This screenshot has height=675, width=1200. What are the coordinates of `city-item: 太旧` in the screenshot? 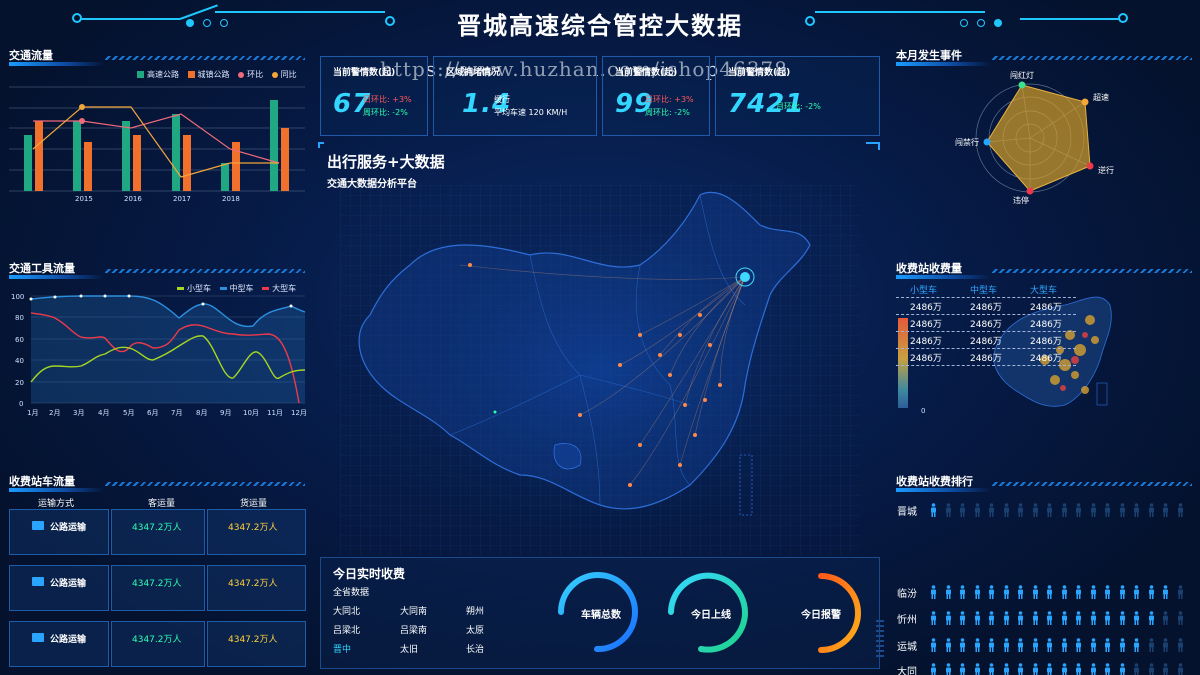 It's located at (409, 648).